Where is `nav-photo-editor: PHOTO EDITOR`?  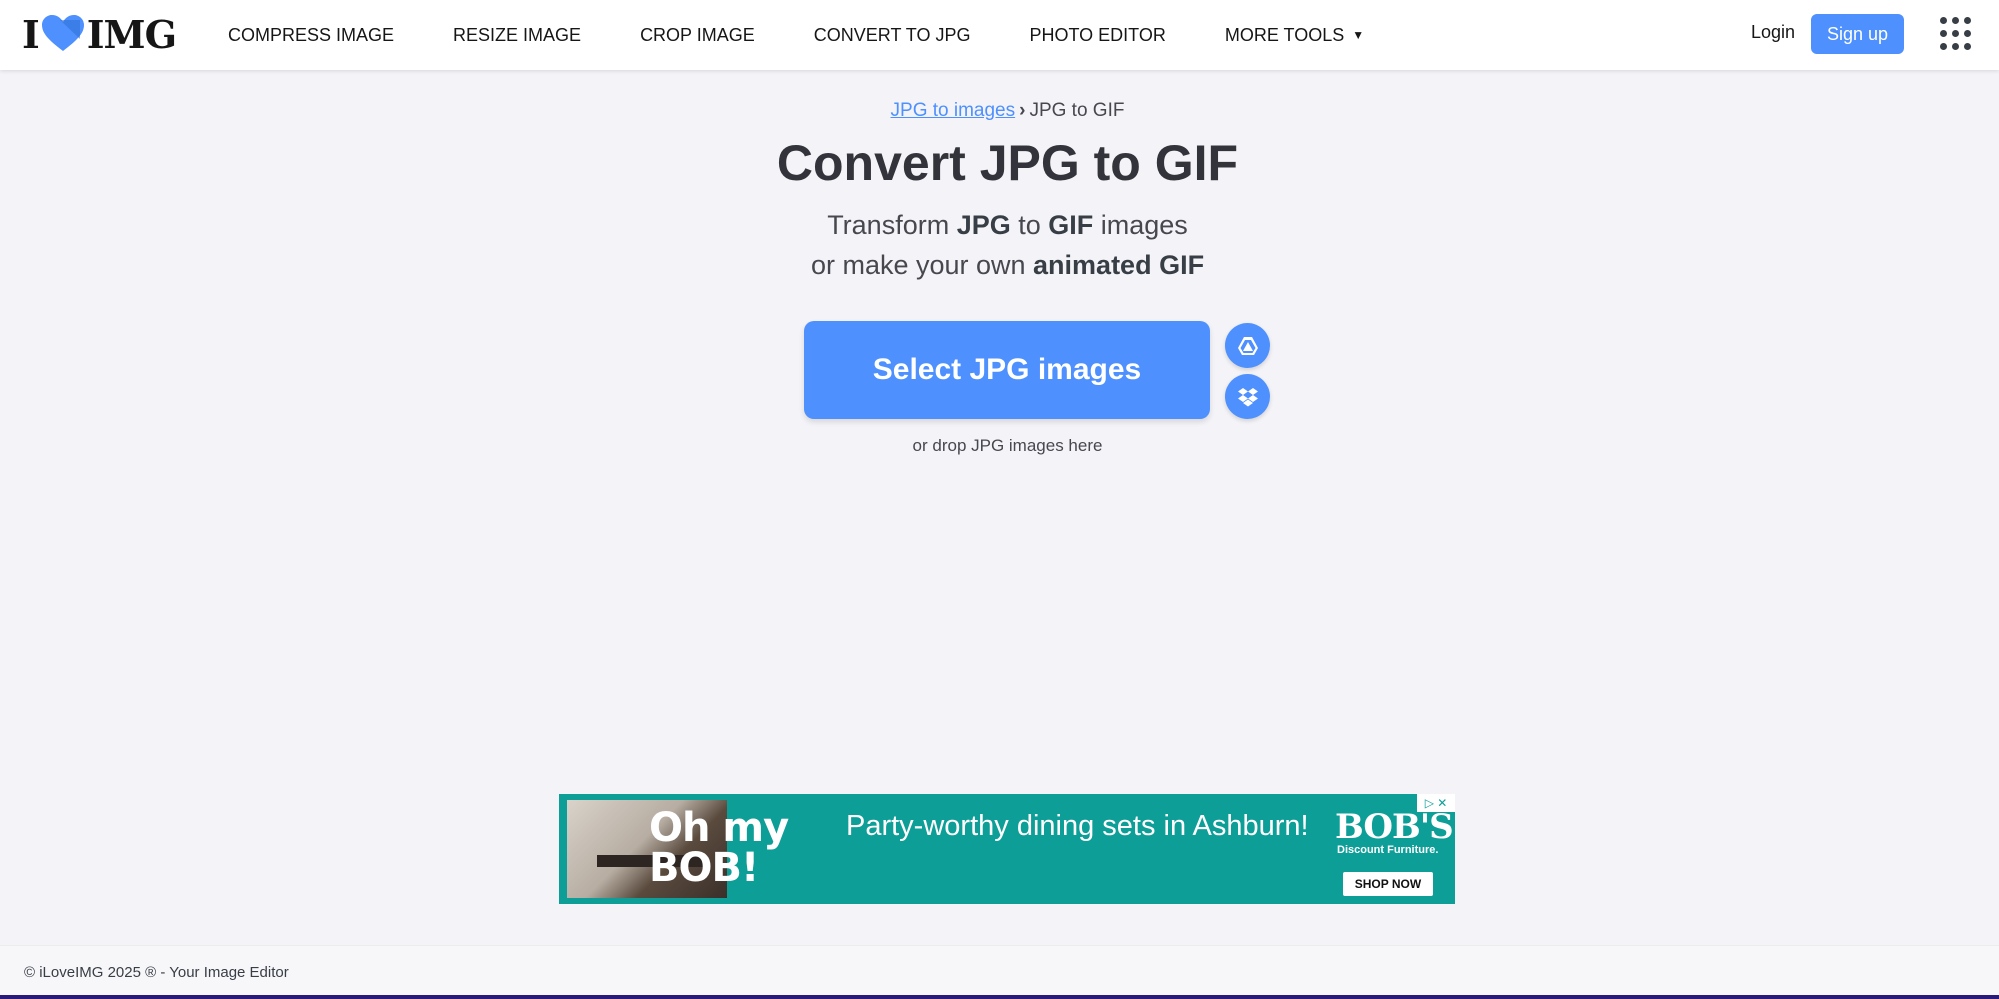
nav-photo-editor: PHOTO EDITOR is located at coordinates (1097, 35).